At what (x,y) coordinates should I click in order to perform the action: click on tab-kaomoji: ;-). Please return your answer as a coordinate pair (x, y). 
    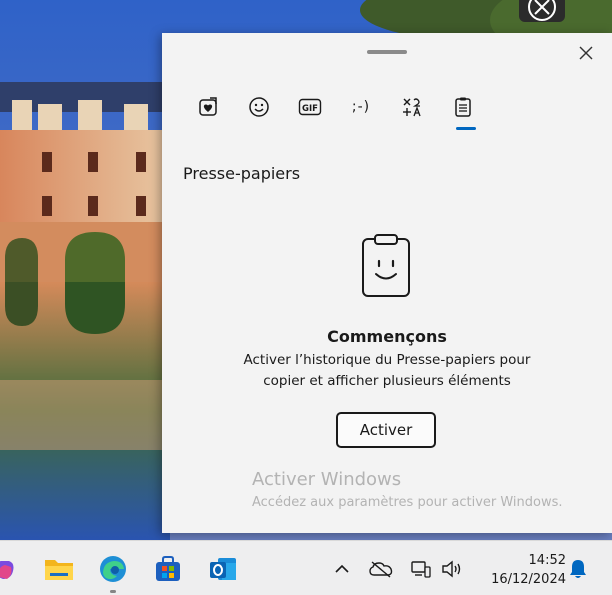
    Looking at the image, I should click on (361, 107).